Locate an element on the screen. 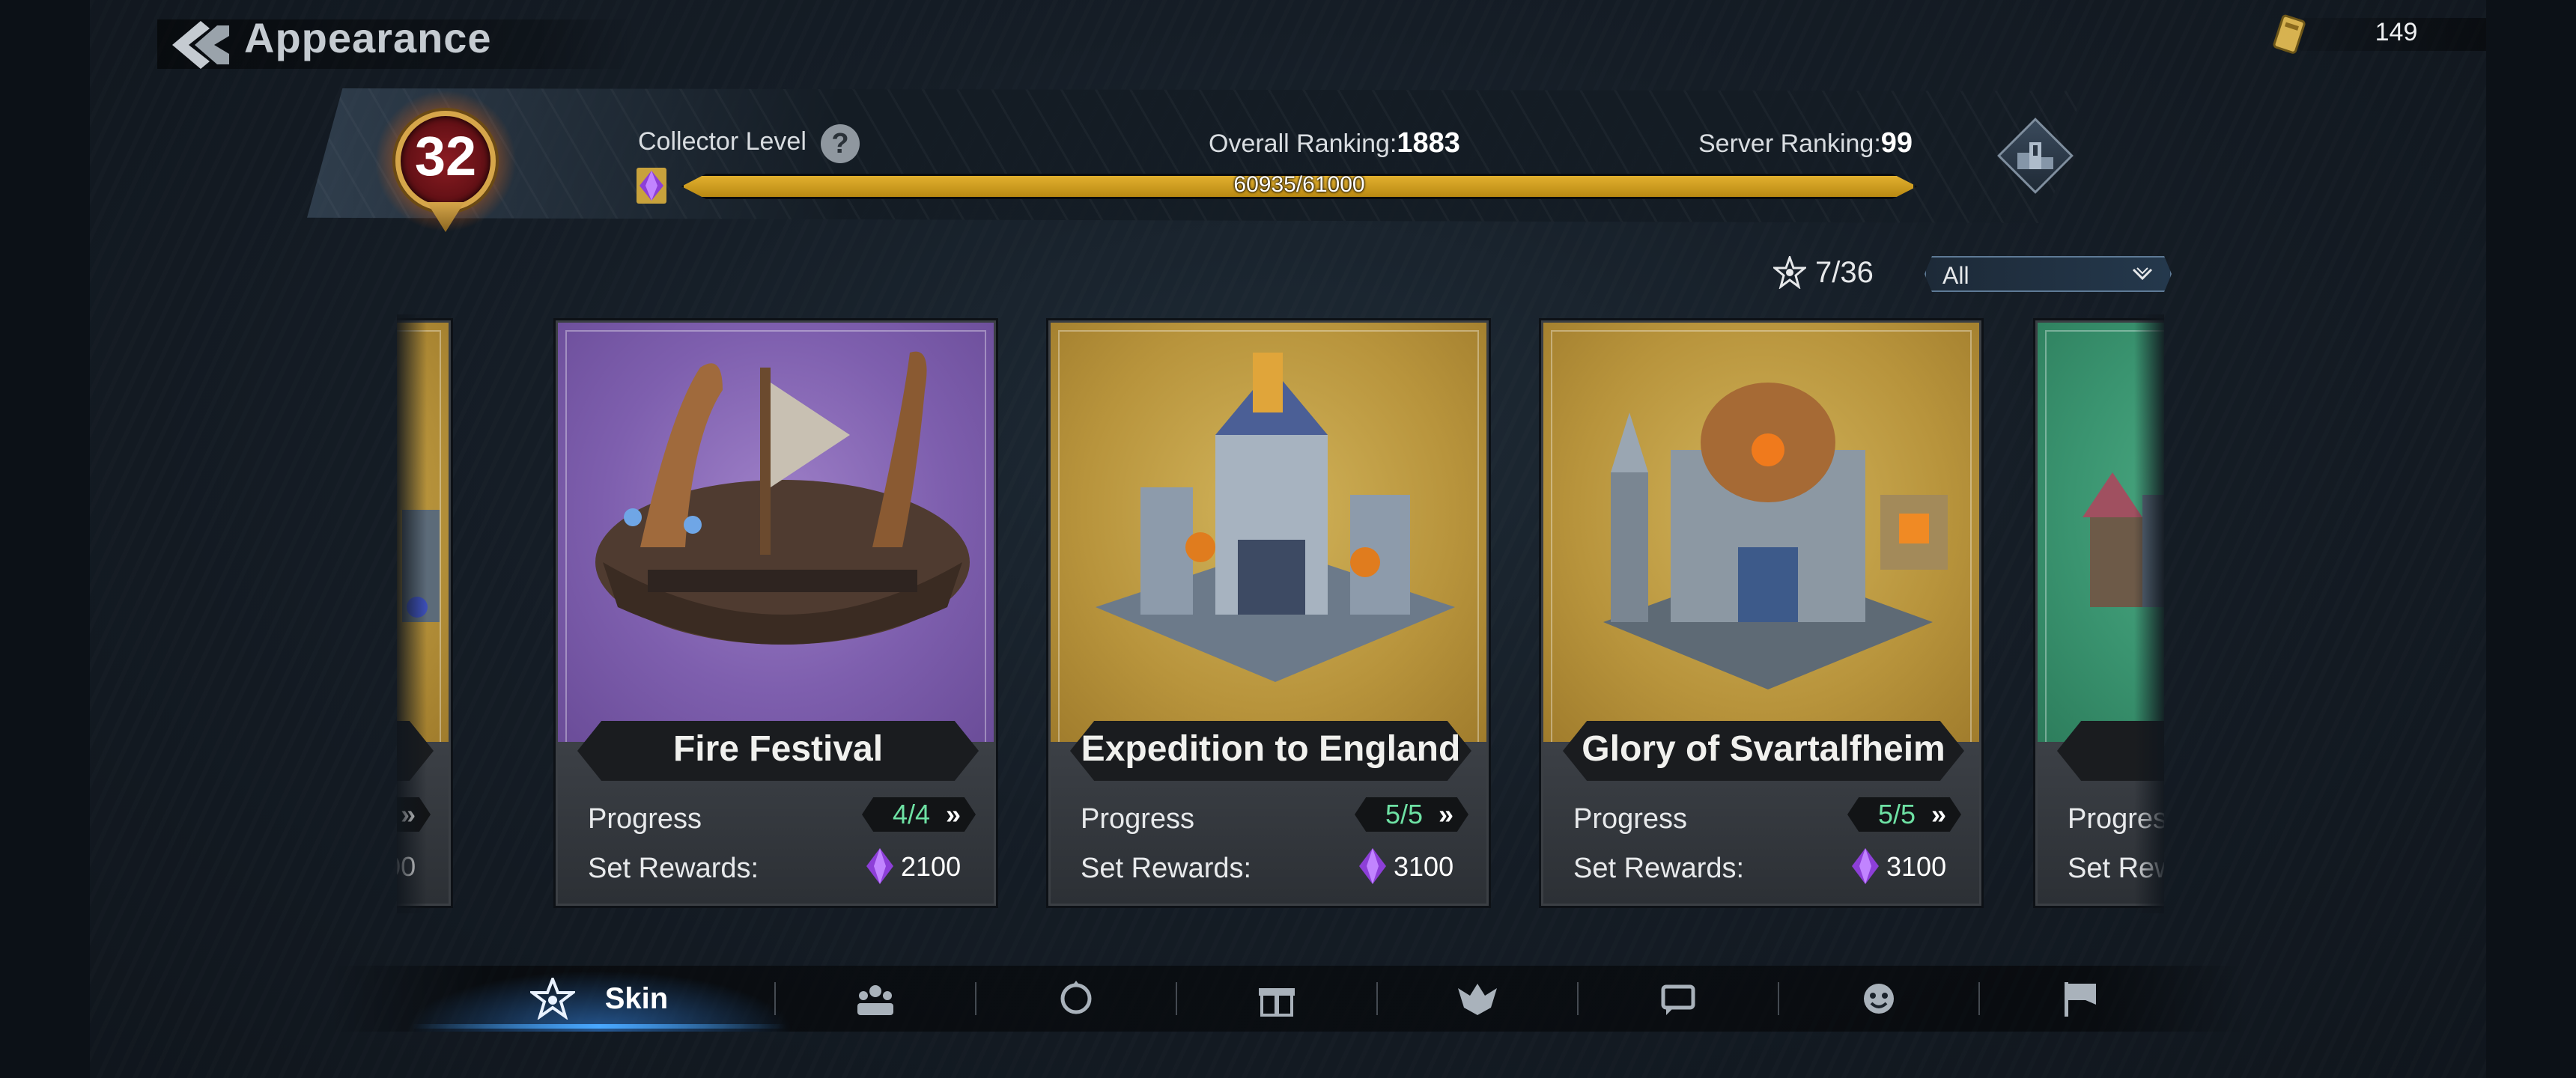 Image resolution: width=2576 pixels, height=1078 pixels. back-button is located at coordinates (202, 45).